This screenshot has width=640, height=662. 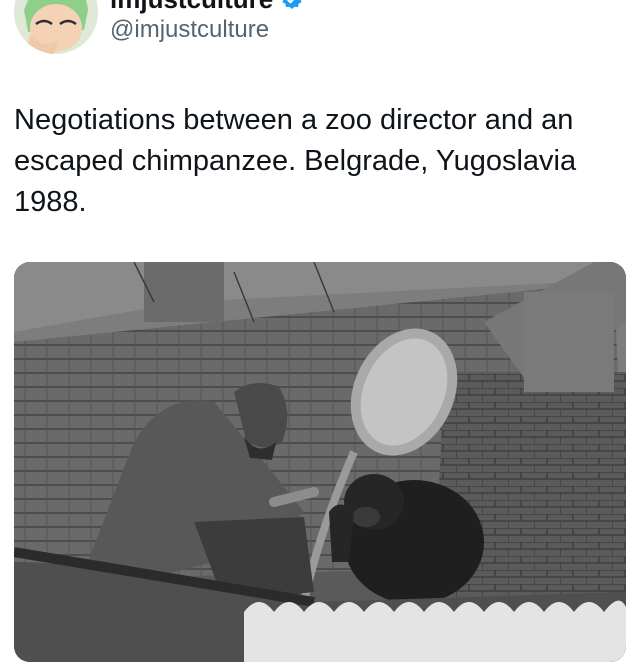 I want to click on display-name: imjustculture, so click(x=206, y=6).